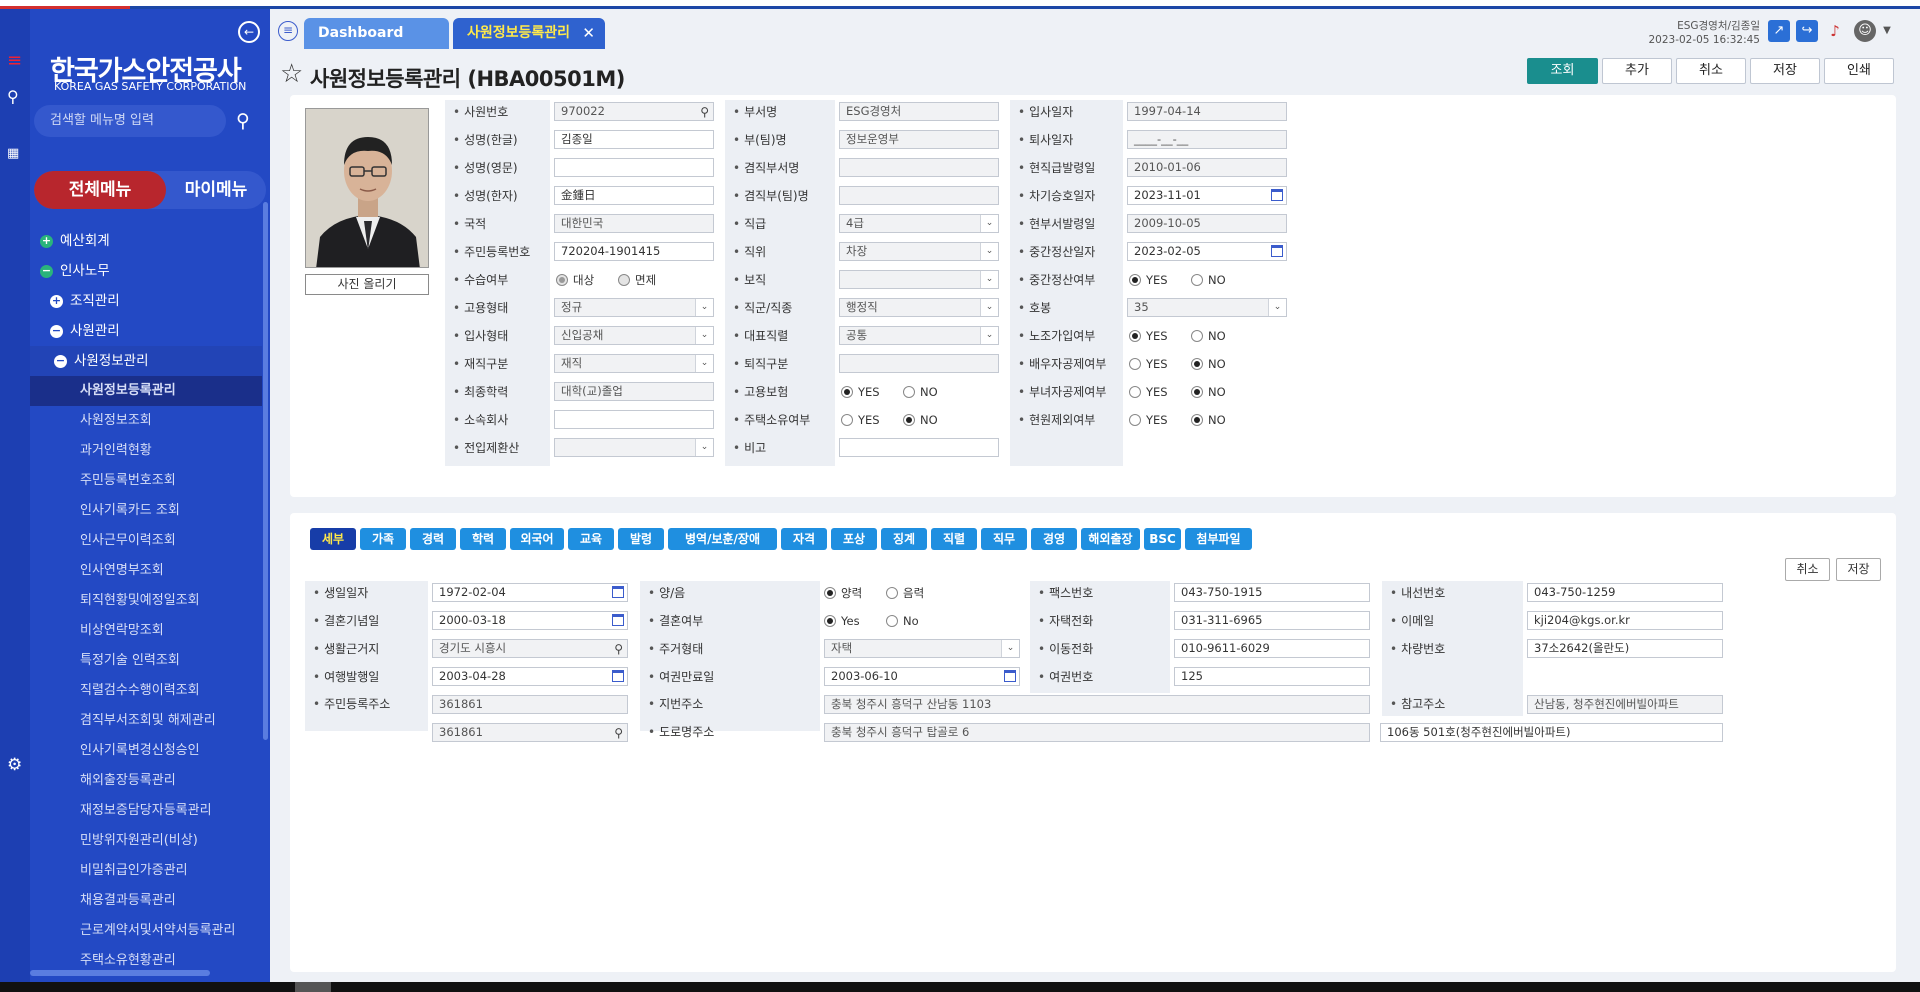  Describe the element at coordinates (922, 648) in the screenshot. I see `select-field: 자택 ⌄` at that location.